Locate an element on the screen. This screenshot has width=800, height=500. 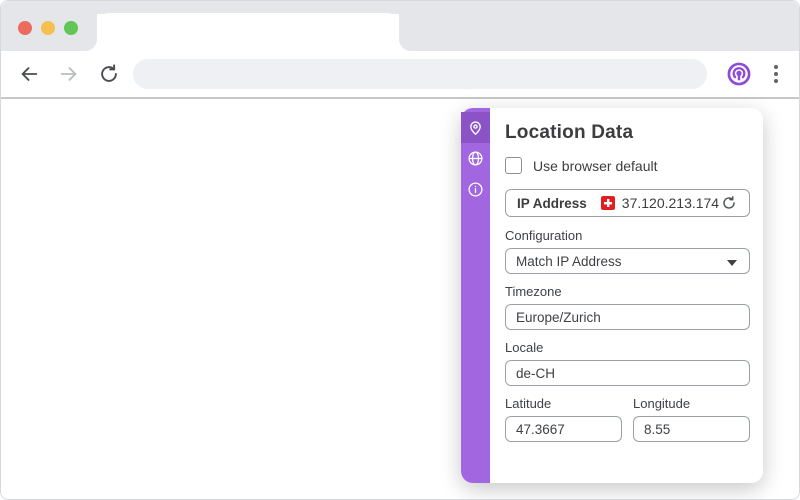
ip-address-row: IP Address 37.120.213.174 is located at coordinates (627, 203).